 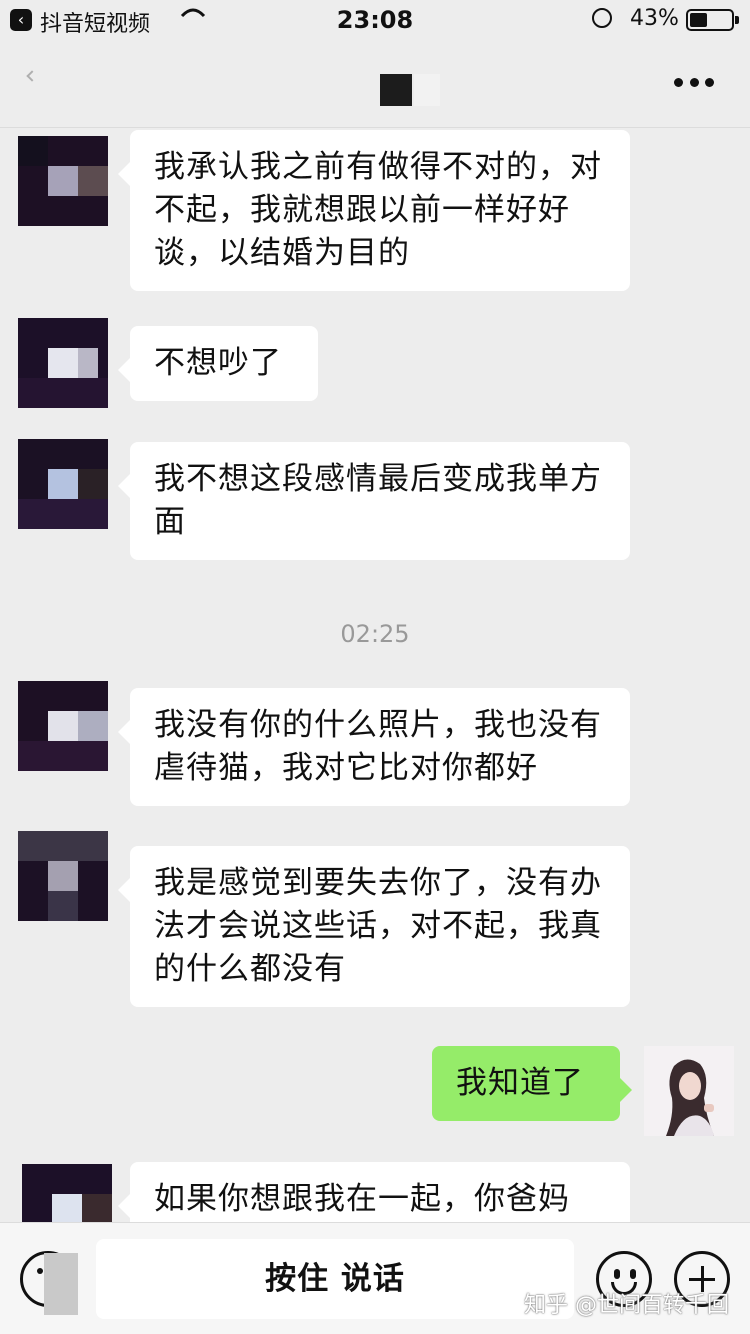 What do you see at coordinates (32, 76) in the screenshot?
I see `back-chevron-icon` at bounding box center [32, 76].